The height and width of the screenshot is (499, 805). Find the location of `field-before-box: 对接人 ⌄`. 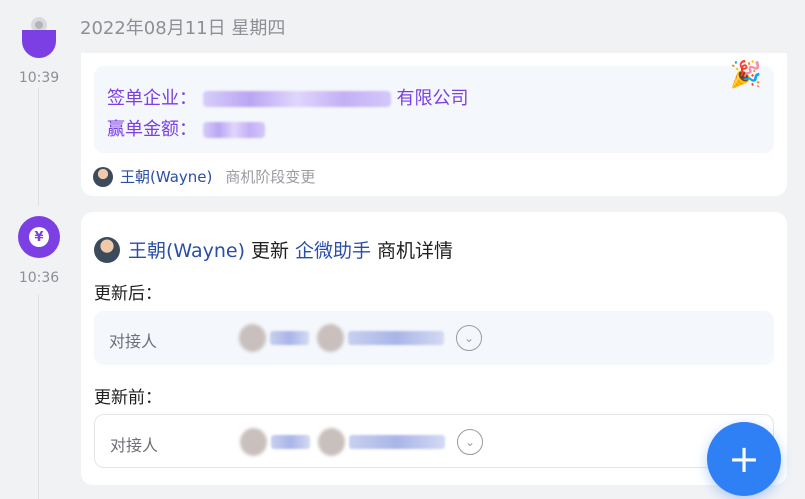

field-before-box: 对接人 ⌄ is located at coordinates (434, 441).